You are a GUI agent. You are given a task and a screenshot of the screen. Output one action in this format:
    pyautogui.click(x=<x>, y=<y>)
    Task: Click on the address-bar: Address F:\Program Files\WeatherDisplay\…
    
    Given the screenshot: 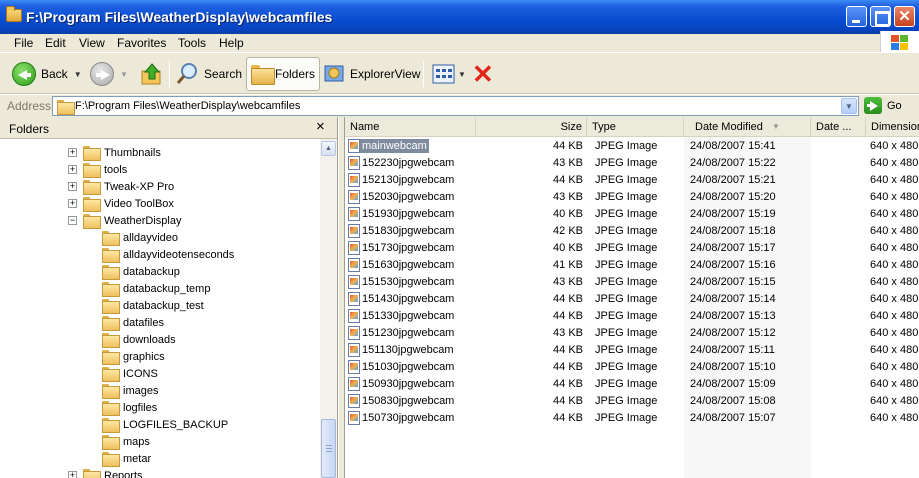 What is the action you would take?
    pyautogui.click(x=459, y=106)
    